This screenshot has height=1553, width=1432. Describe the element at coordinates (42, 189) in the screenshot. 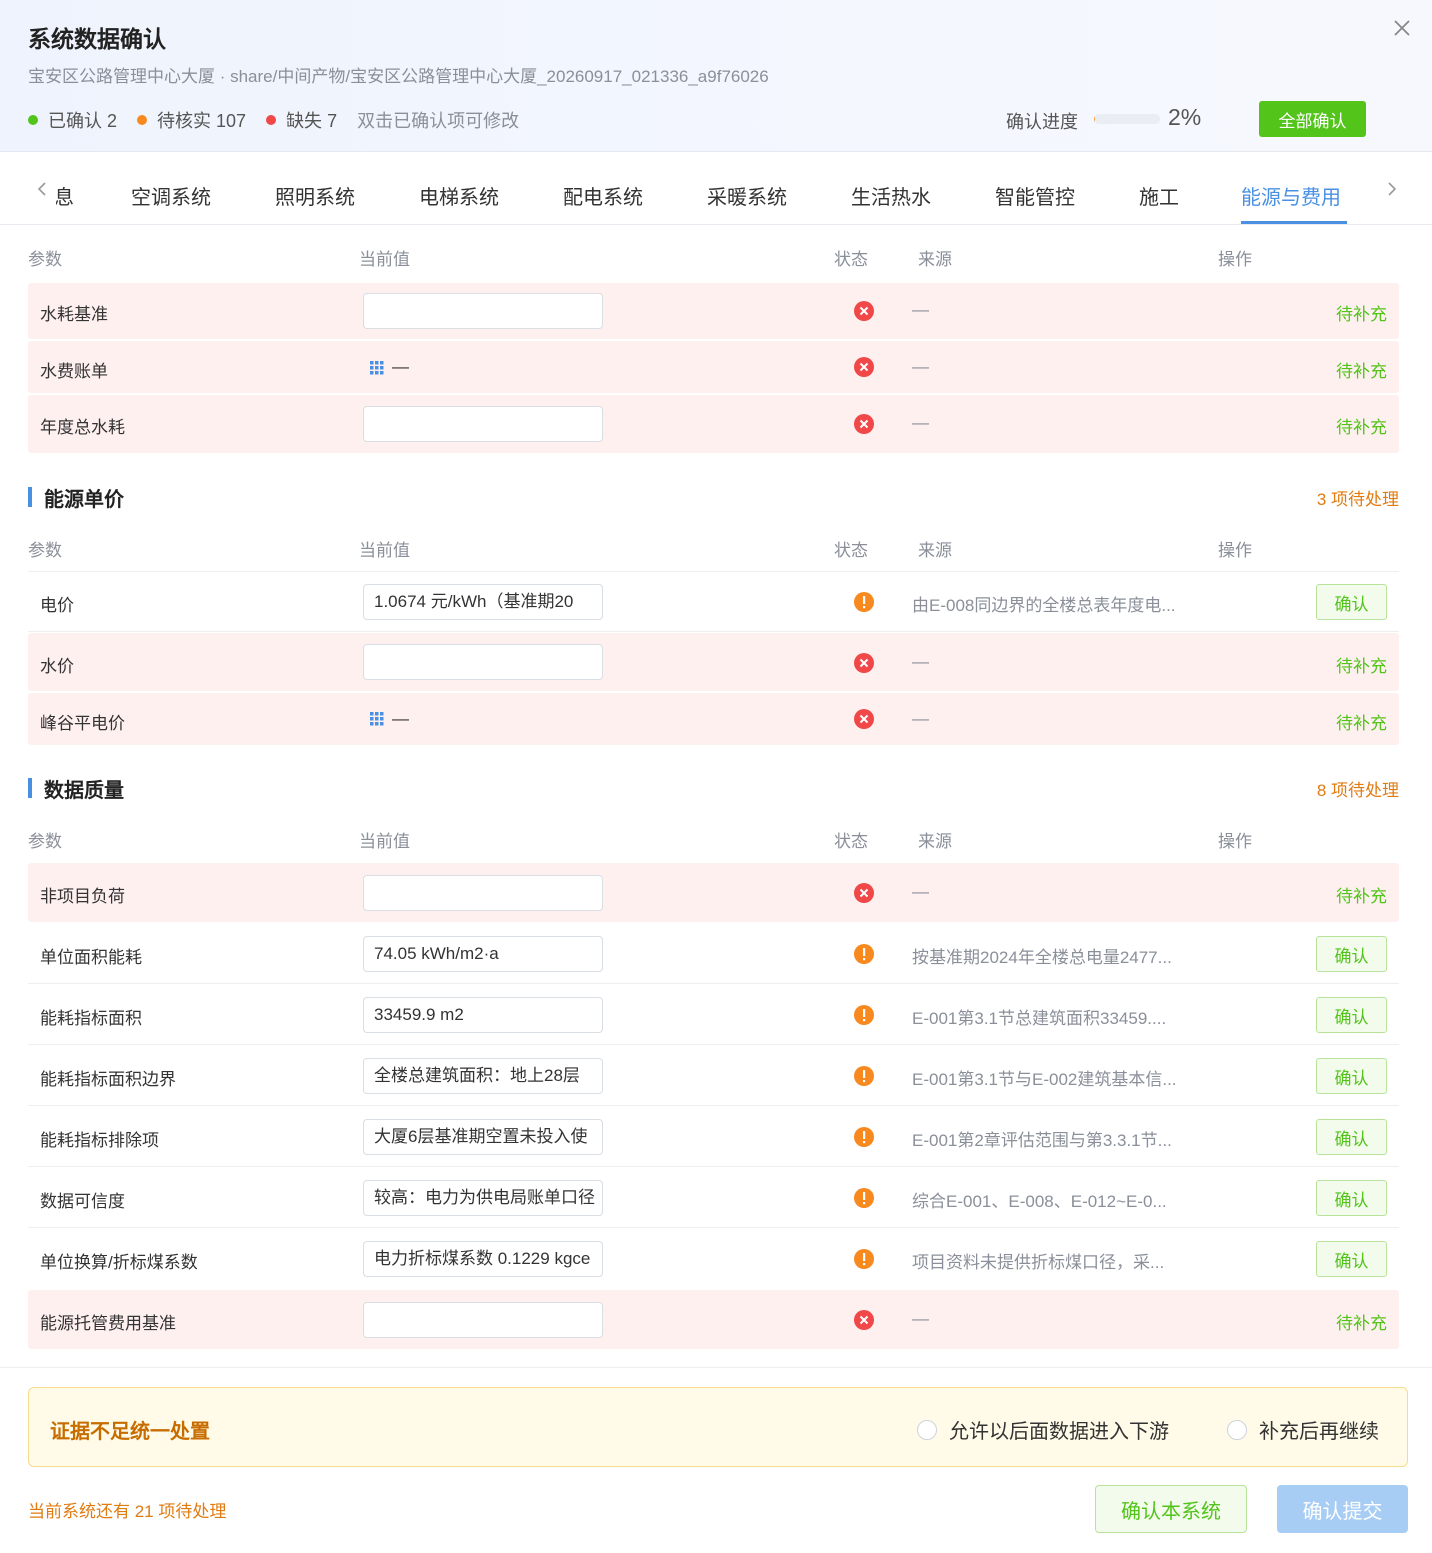

I see `chevron-left-icon` at that location.